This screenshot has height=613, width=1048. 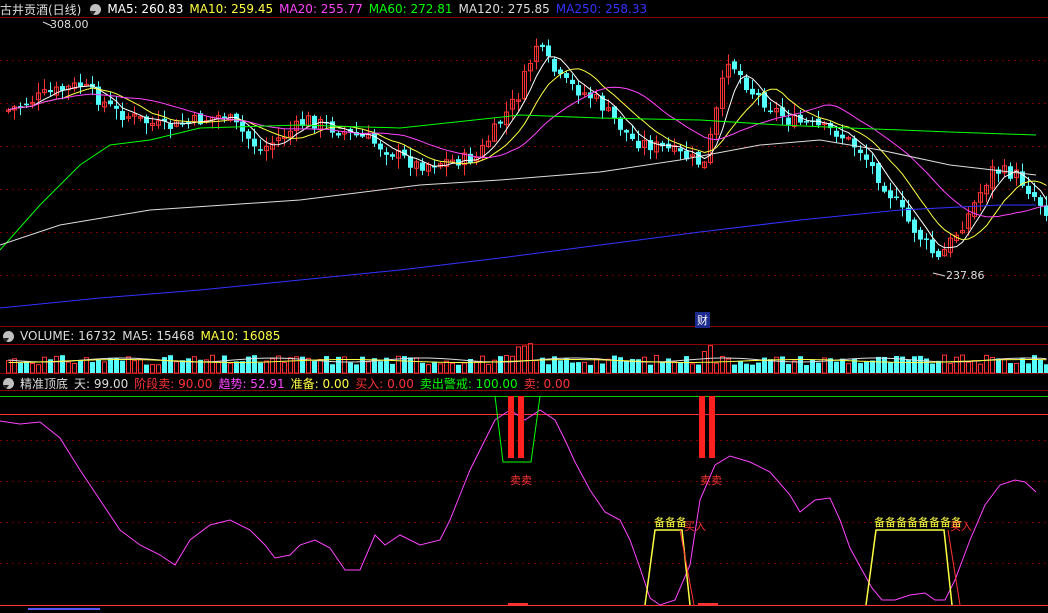 I want to click on buy-line, so click(x=687, y=567).